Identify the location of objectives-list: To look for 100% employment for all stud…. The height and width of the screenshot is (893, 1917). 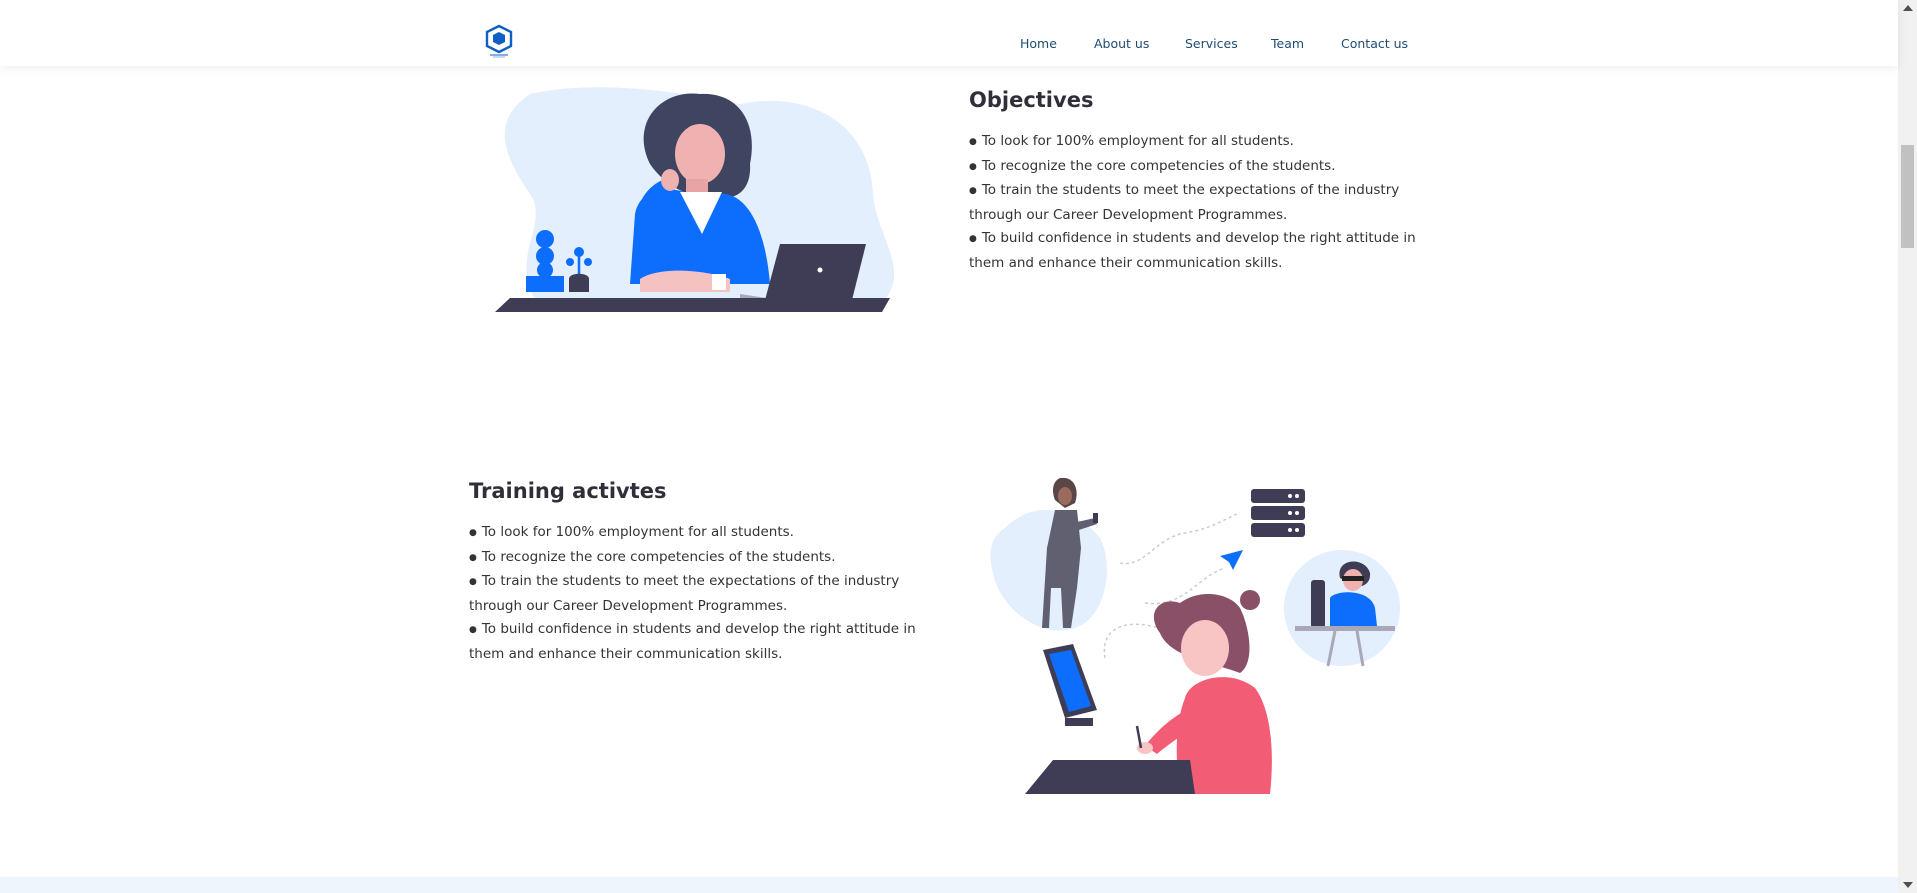
(1192, 202).